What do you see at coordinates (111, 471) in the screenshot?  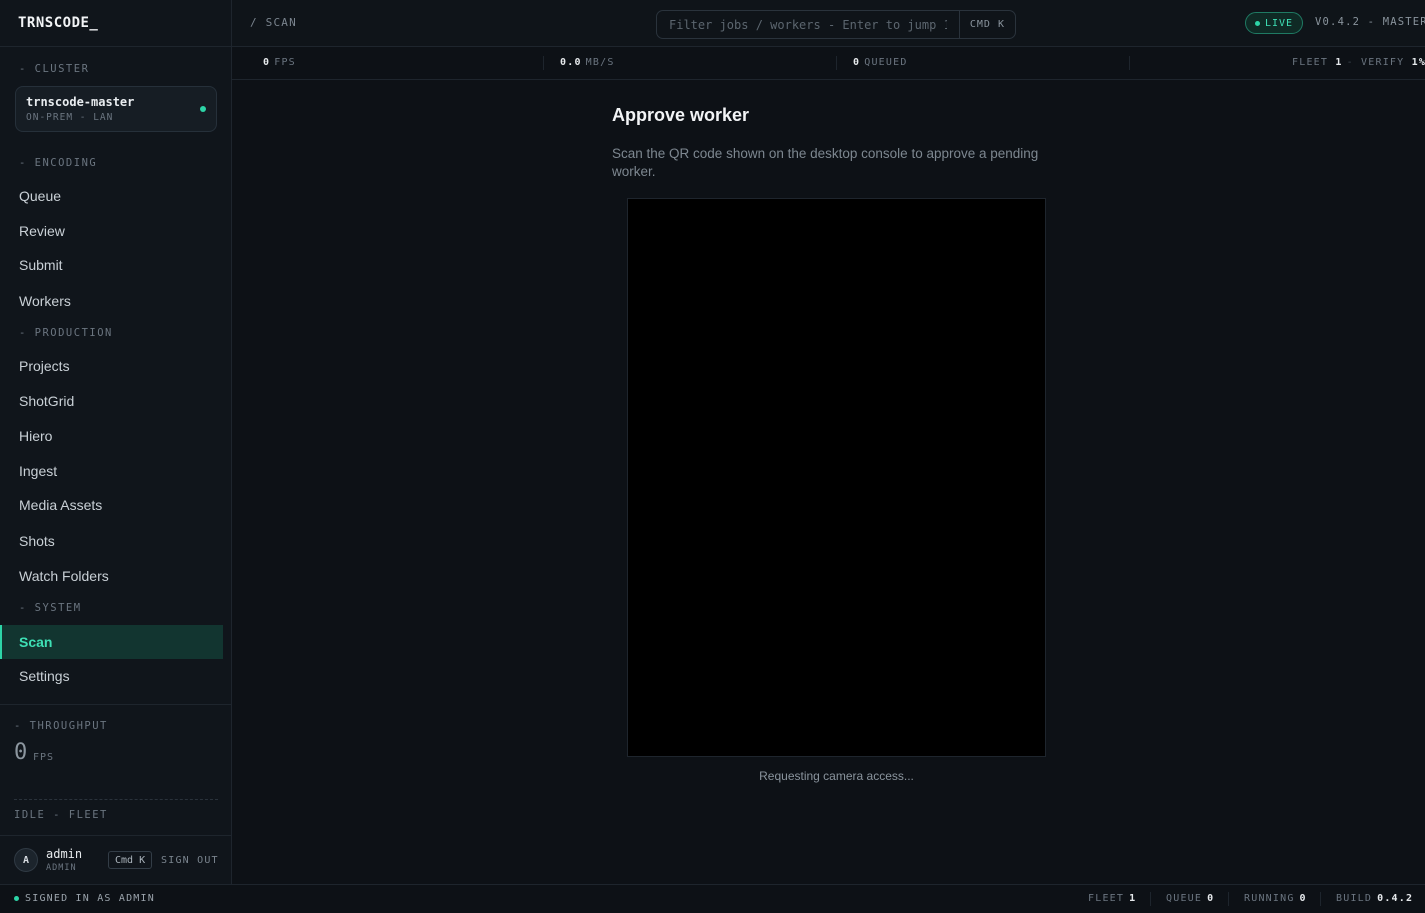 I see `nav-item-ingest: Ingest` at bounding box center [111, 471].